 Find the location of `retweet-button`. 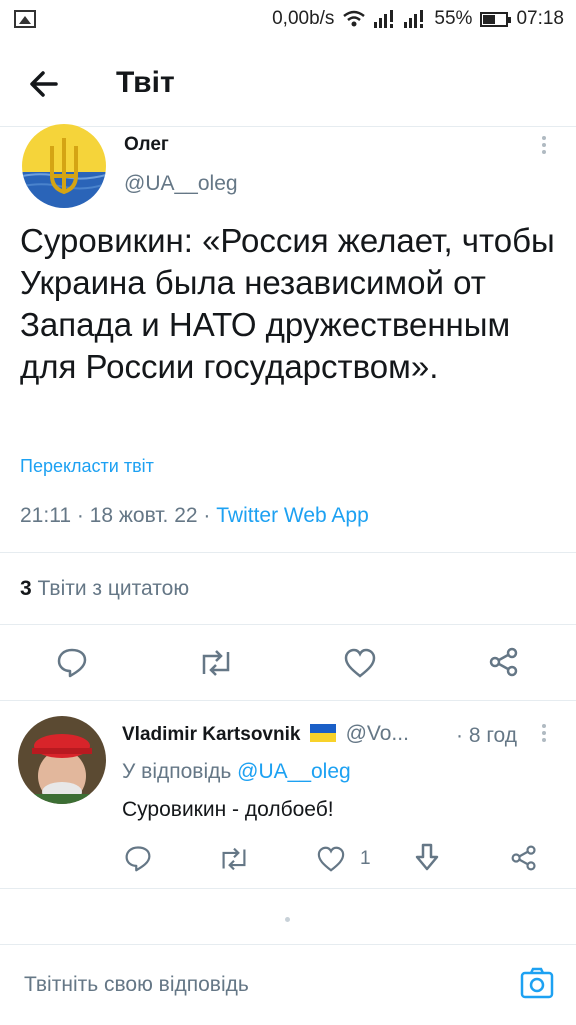

retweet-button is located at coordinates (216, 665).